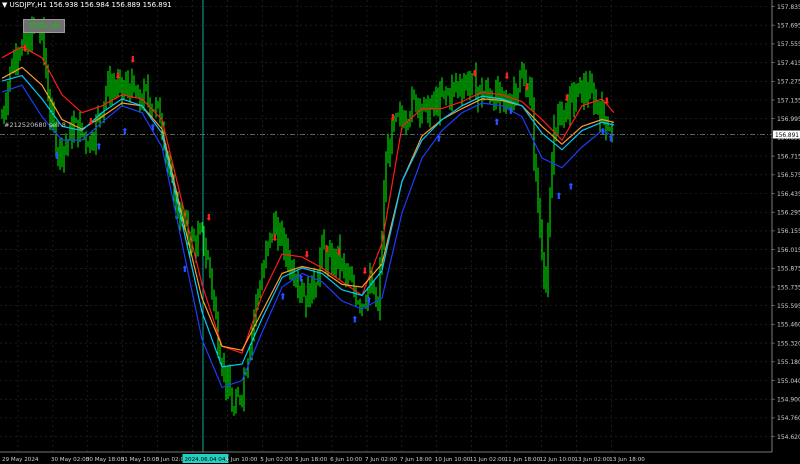  I want to click on time-label: 30 May 18:00, so click(105, 460).